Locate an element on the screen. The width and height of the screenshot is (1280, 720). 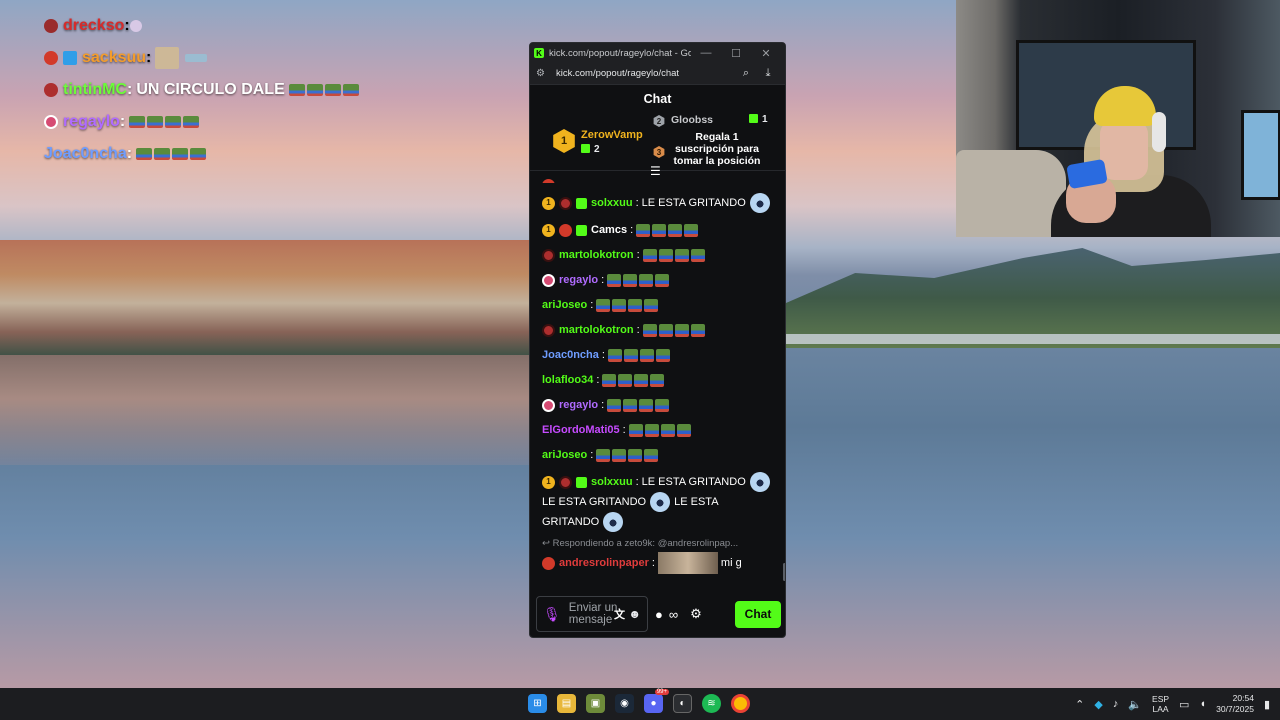
spotify-icon: ≋ is located at coordinates (711, 703).